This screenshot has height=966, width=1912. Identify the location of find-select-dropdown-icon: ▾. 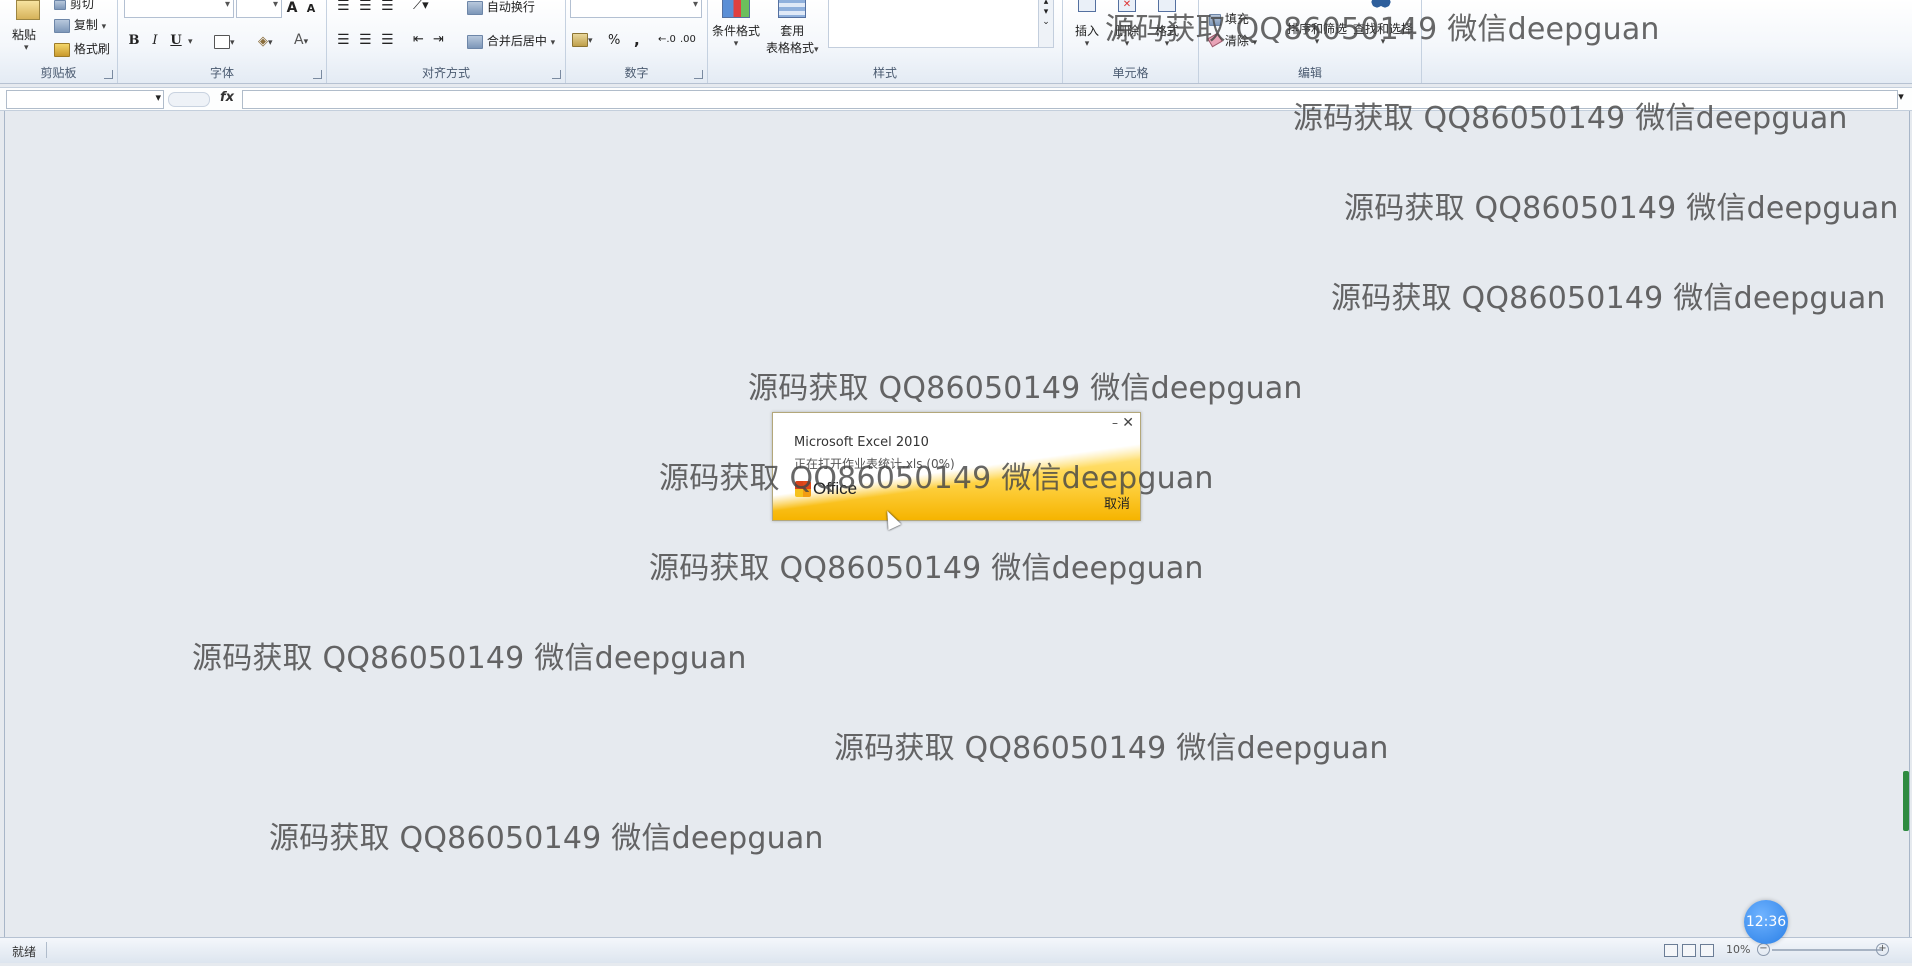
(1383, 42).